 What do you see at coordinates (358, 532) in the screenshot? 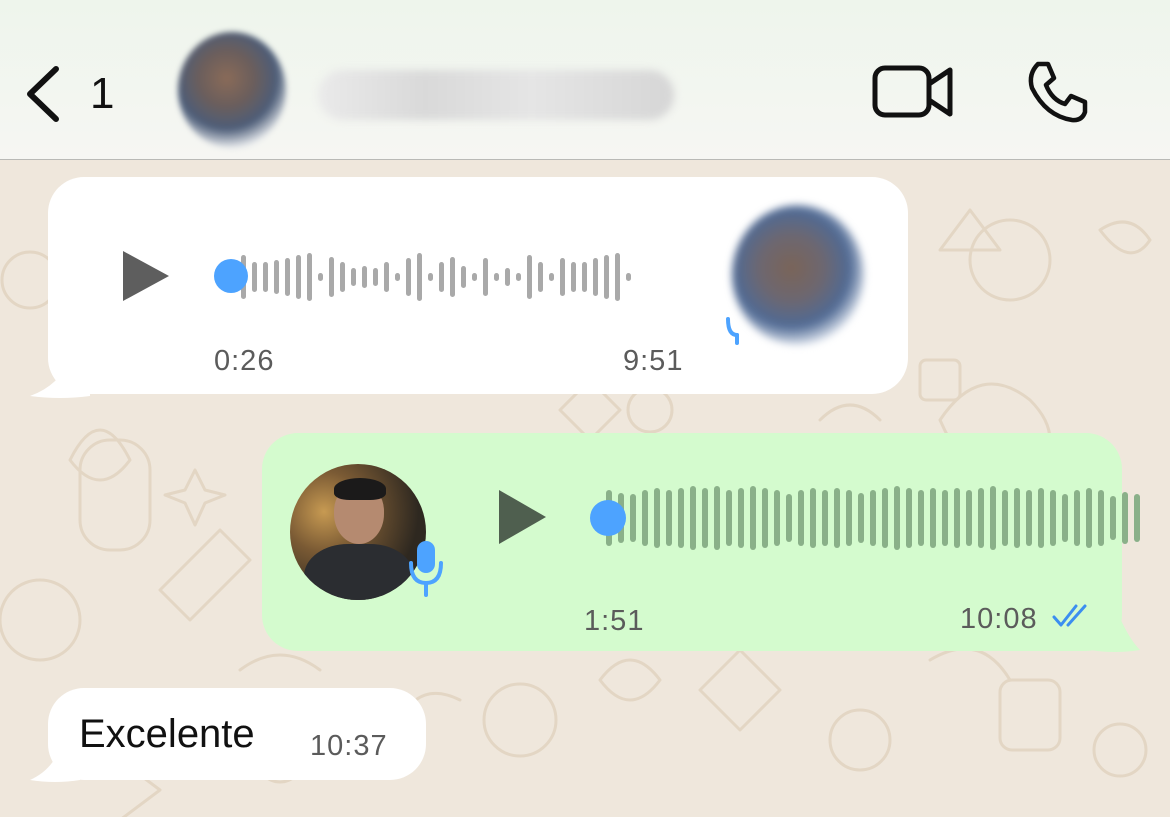
I see `sender-photo-avatar` at bounding box center [358, 532].